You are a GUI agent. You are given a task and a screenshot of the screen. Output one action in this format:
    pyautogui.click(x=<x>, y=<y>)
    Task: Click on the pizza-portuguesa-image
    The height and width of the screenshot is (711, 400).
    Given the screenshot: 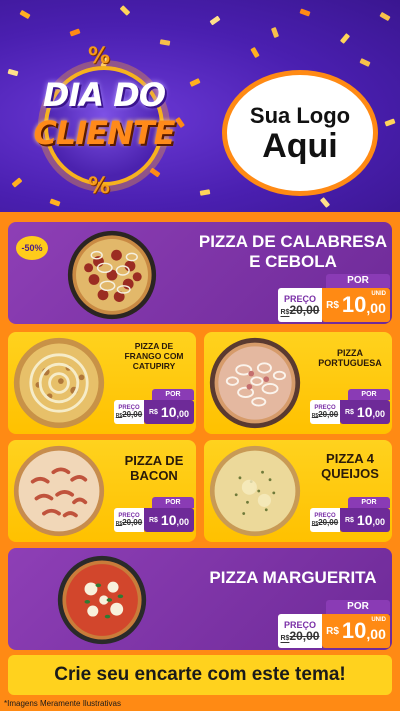 What is the action you would take?
    pyautogui.click(x=255, y=383)
    